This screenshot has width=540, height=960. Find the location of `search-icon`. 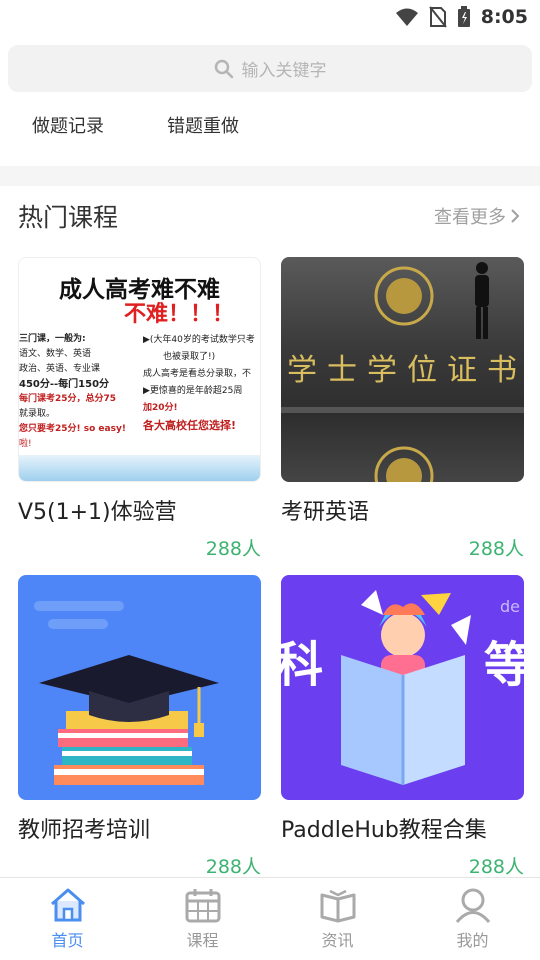

search-icon is located at coordinates (223, 68).